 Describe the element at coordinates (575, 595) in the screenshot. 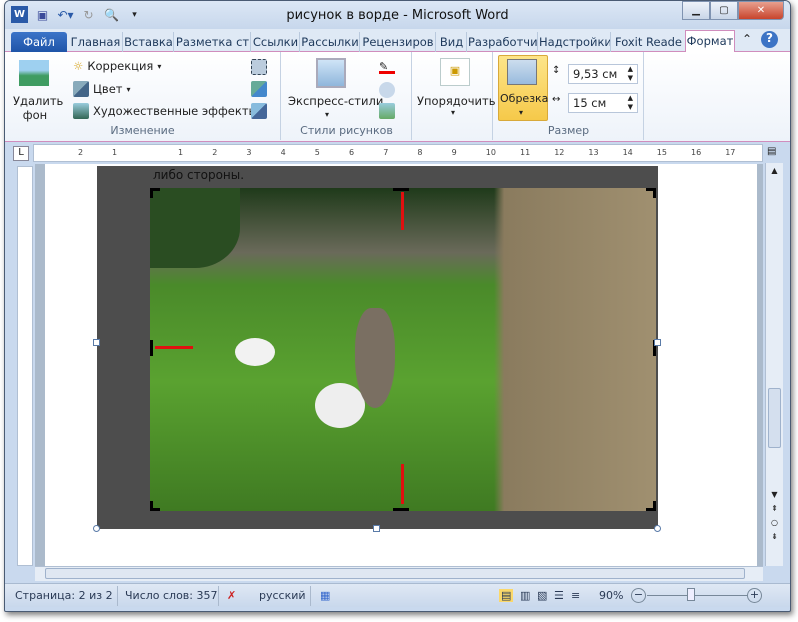

I see `draft-icon: ≡` at that location.